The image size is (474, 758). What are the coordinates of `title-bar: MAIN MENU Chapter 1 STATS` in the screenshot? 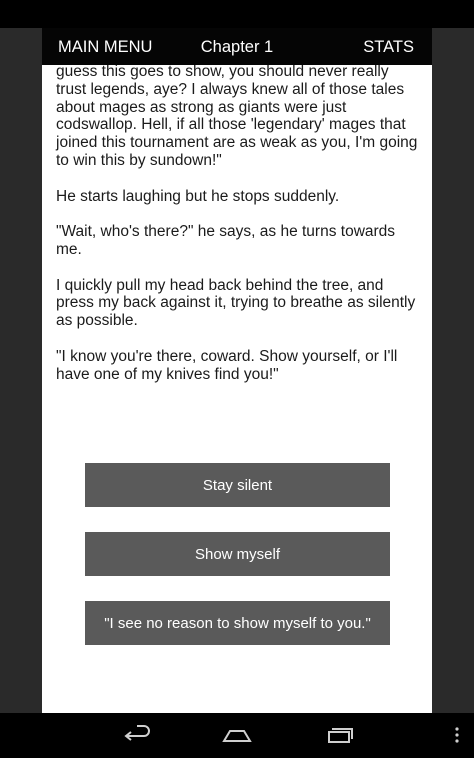 It's located at (237, 46).